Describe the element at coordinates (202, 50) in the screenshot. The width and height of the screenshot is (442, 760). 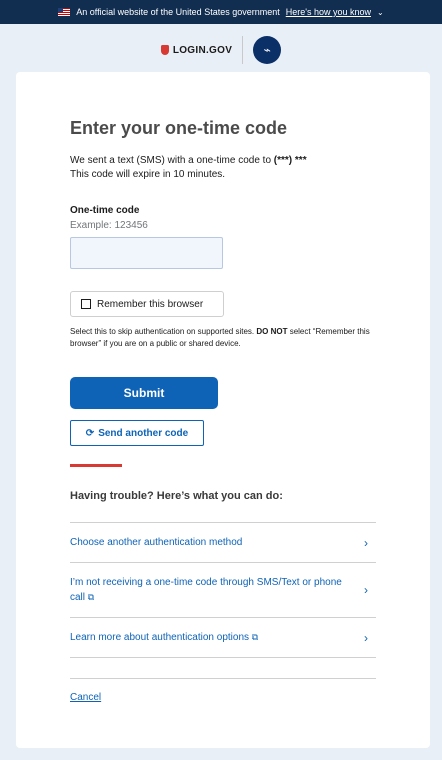
I see `brand-name: LOGIN.GOV` at that location.